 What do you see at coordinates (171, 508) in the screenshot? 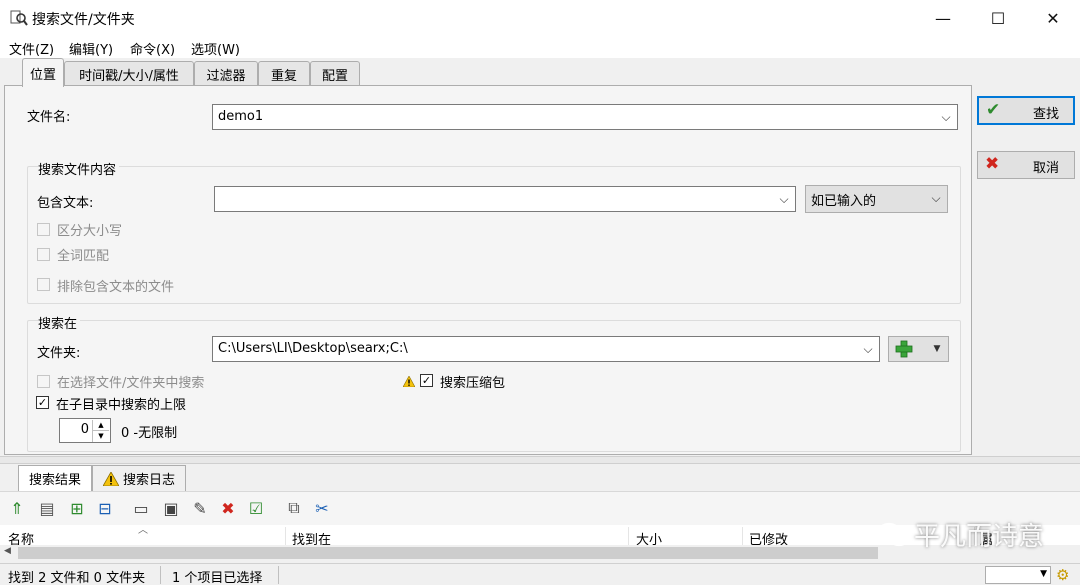
I see `file-search-icon: ▣` at bounding box center [171, 508].